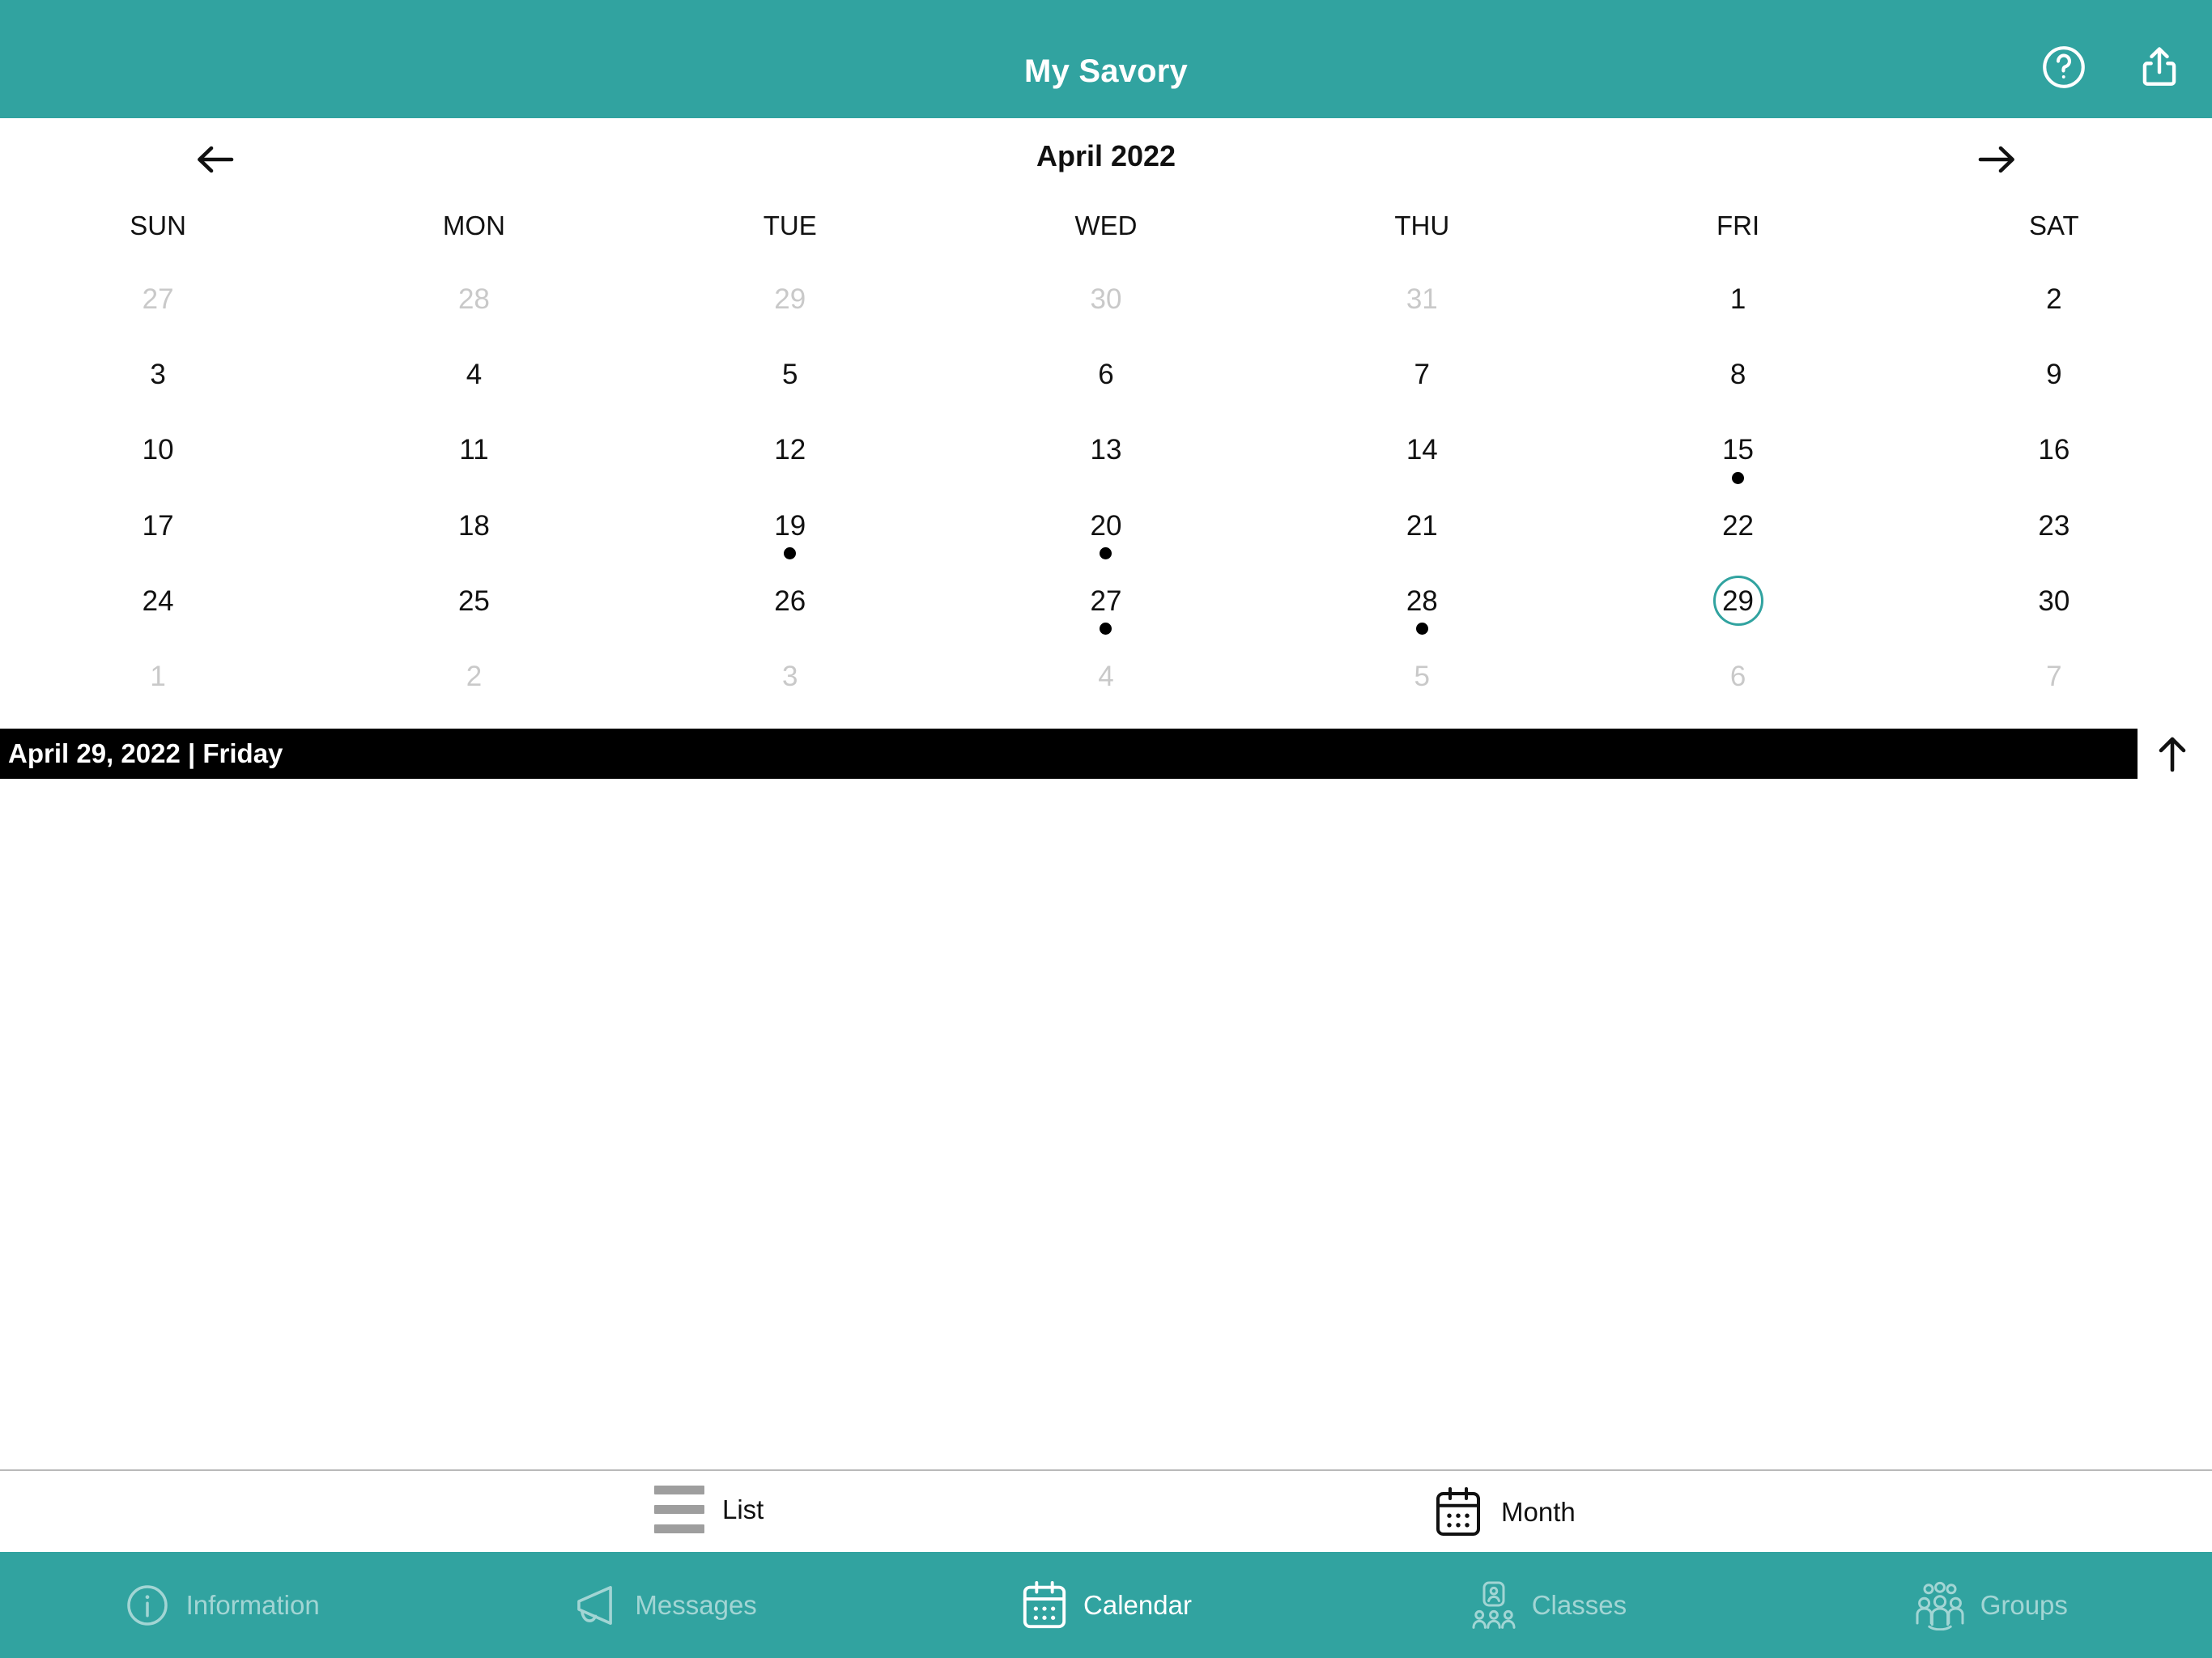 The height and width of the screenshot is (1658, 2212). Describe the element at coordinates (2064, 67) in the screenshot. I see `question-circle-icon` at that location.